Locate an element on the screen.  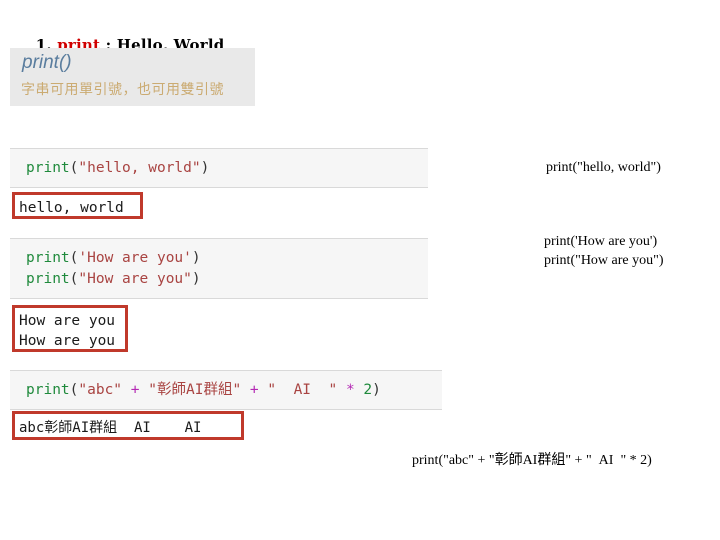
annotation-3: print("abc" + "彰師AI群組" + " AI " * 2) is located at coordinates (532, 460).